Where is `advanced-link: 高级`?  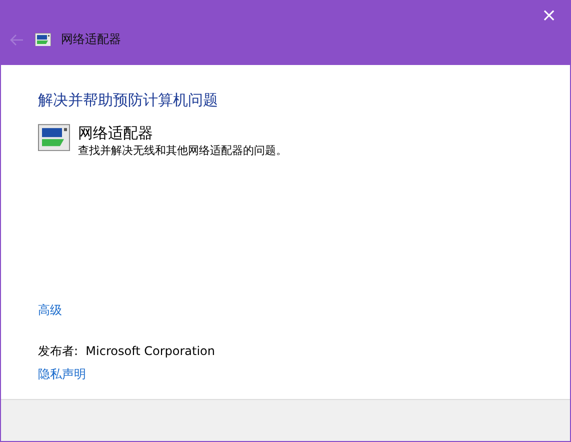
advanced-link: 高级 is located at coordinates (50, 310).